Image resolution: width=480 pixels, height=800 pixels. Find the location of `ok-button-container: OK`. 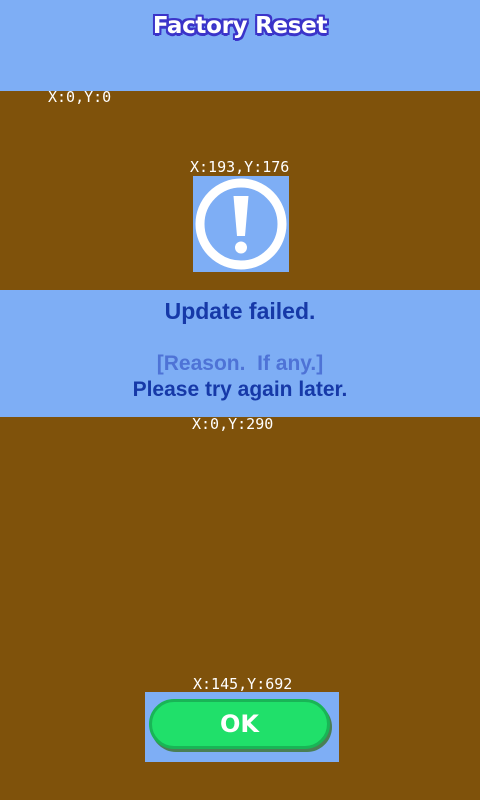

ok-button-container: OK is located at coordinates (242, 727).